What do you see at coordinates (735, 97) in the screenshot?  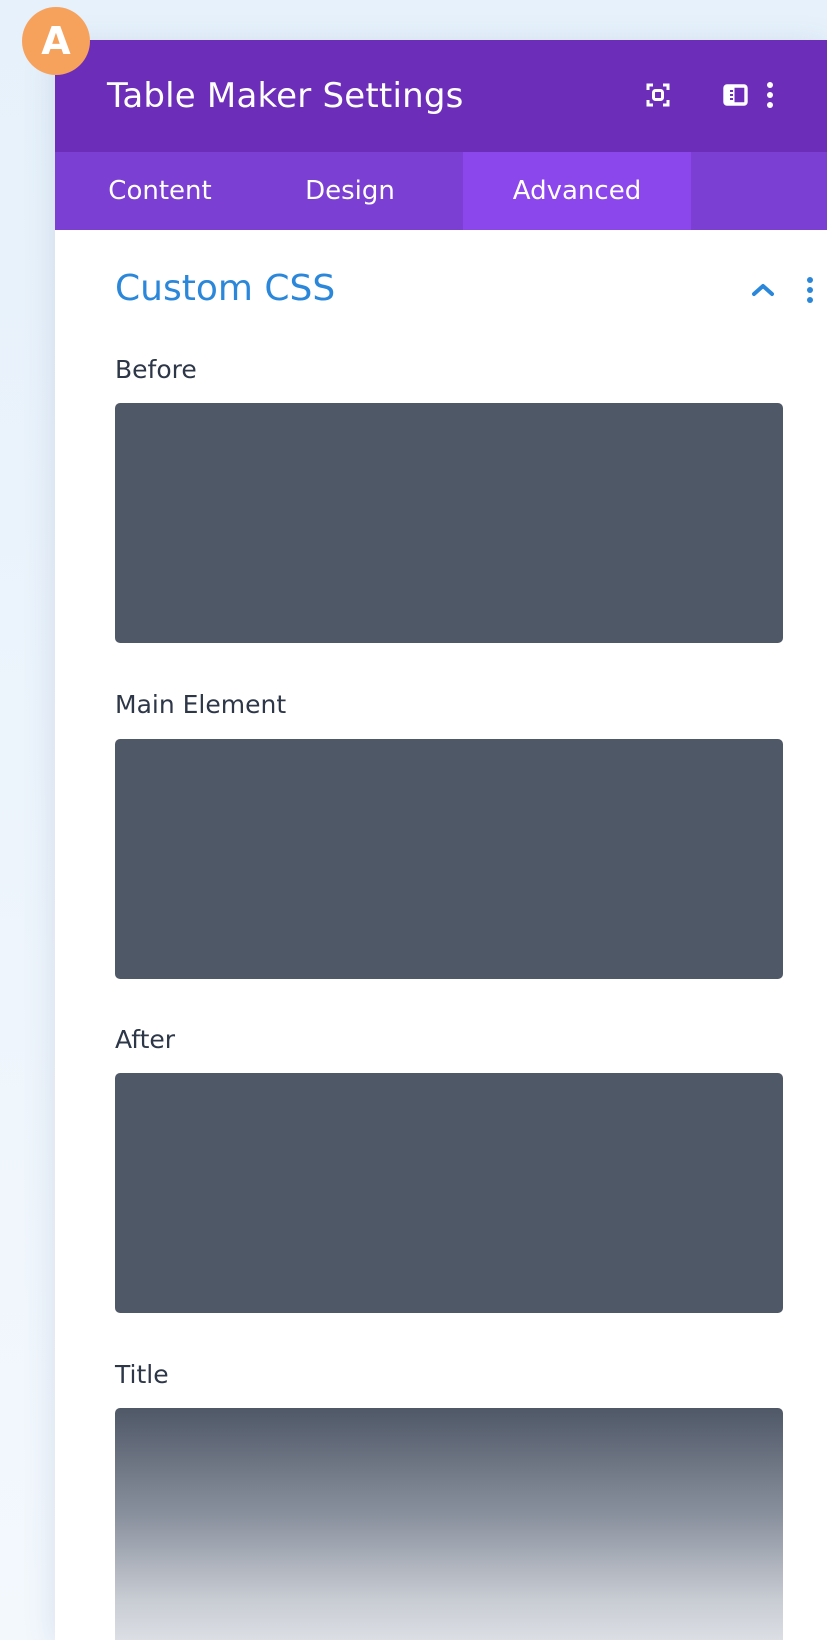 I see `sidebar-toggle-icon` at bounding box center [735, 97].